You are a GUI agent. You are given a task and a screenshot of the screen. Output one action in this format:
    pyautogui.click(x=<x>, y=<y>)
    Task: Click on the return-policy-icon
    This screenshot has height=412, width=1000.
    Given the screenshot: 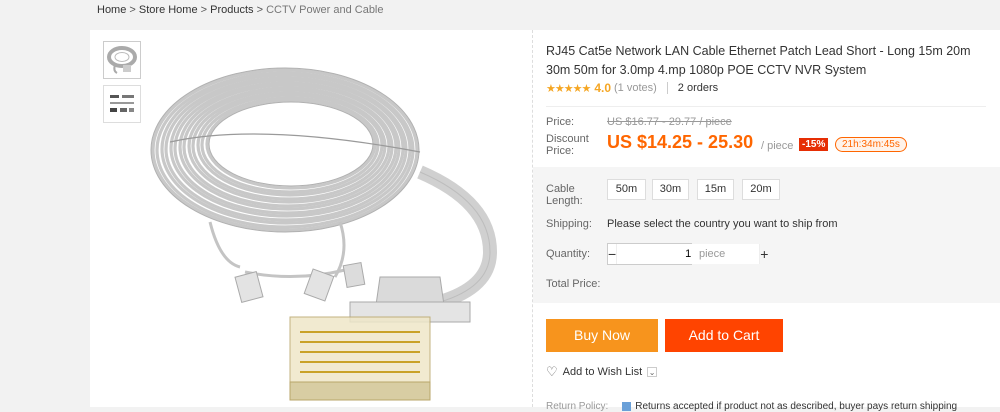 What is the action you would take?
    pyautogui.click(x=627, y=406)
    